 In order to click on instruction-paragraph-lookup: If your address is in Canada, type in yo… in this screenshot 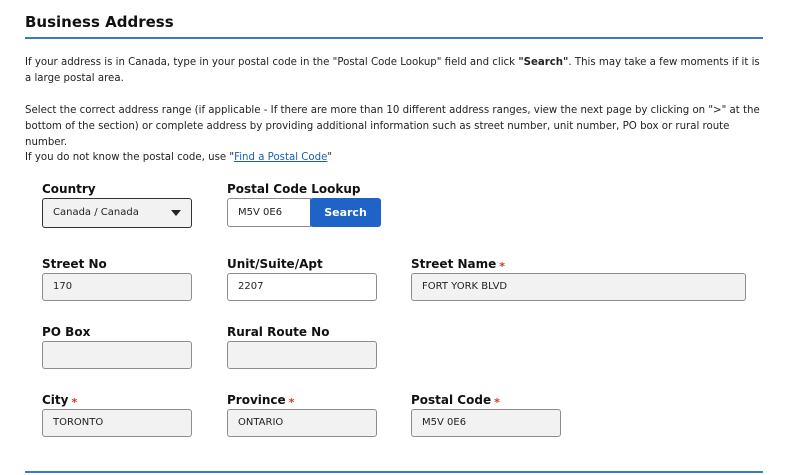, I will do `click(392, 71)`.